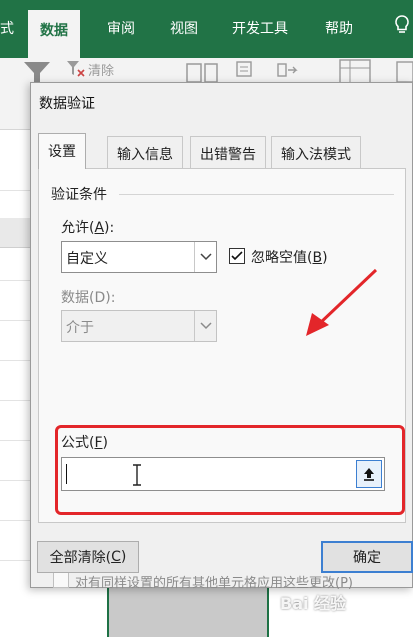  I want to click on tab-input-message-label: 输入信息, so click(145, 155).